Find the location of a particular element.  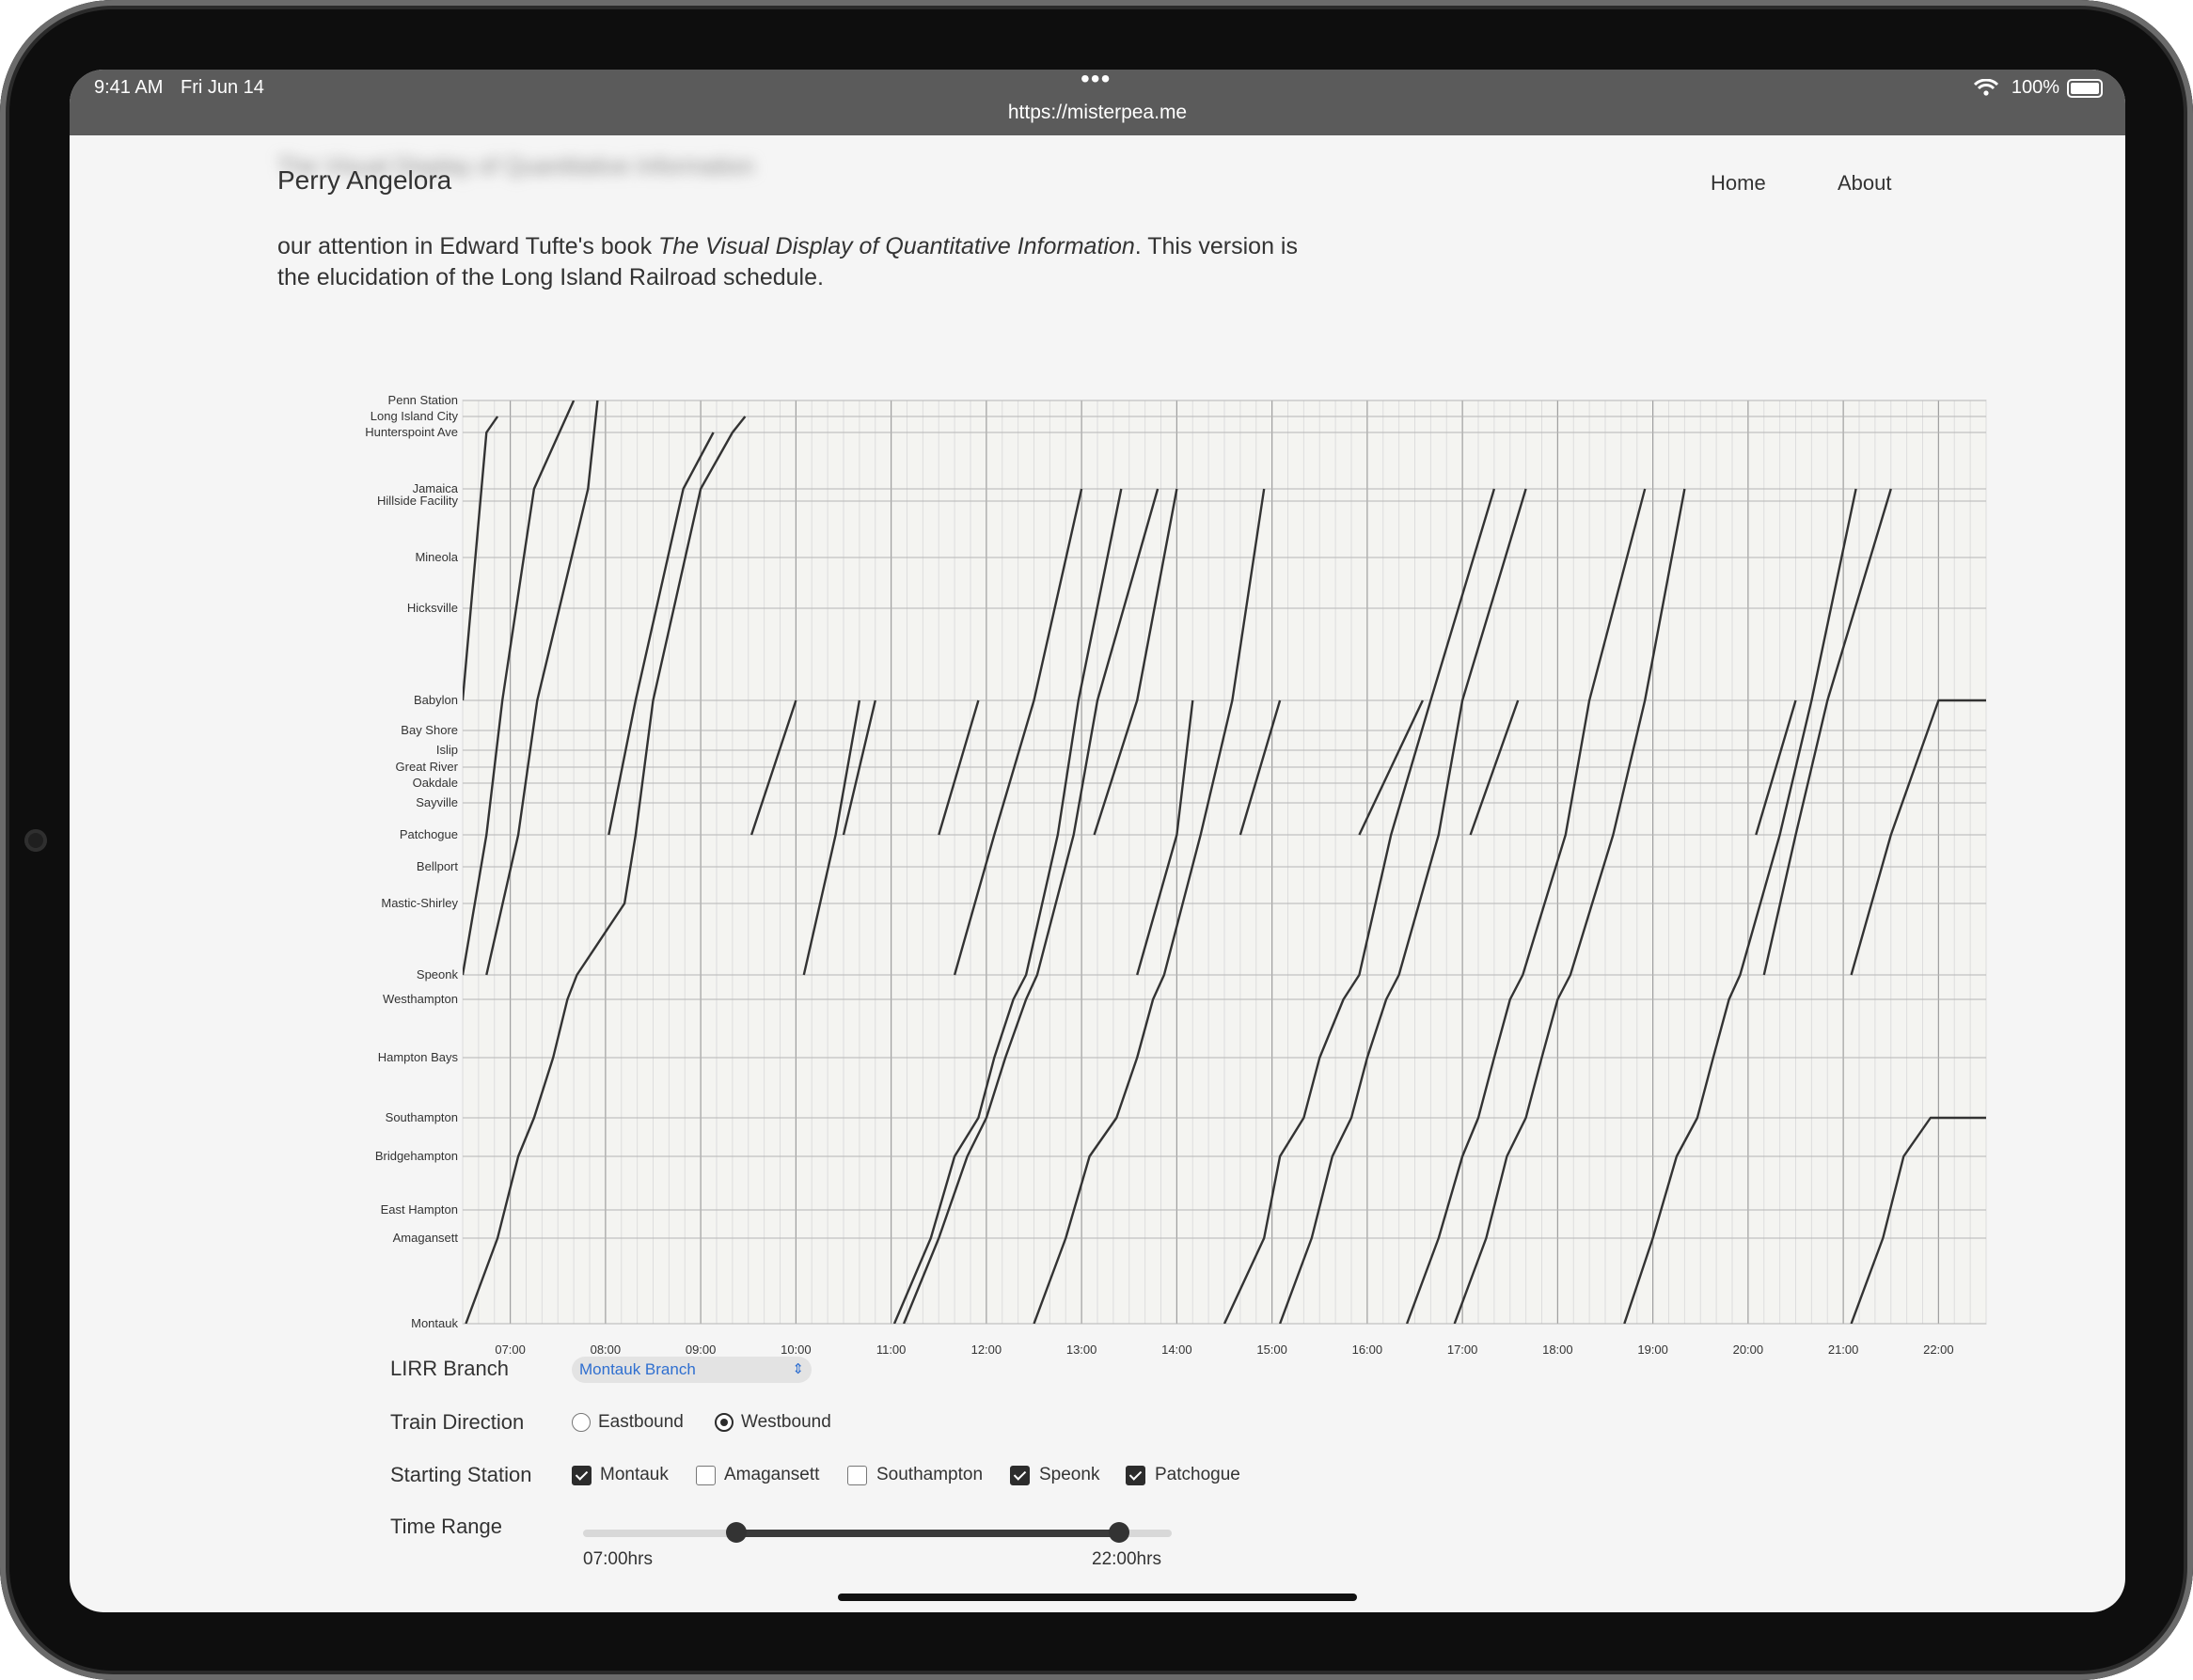

x-tick-label: 20:00 is located at coordinates (1748, 1349).